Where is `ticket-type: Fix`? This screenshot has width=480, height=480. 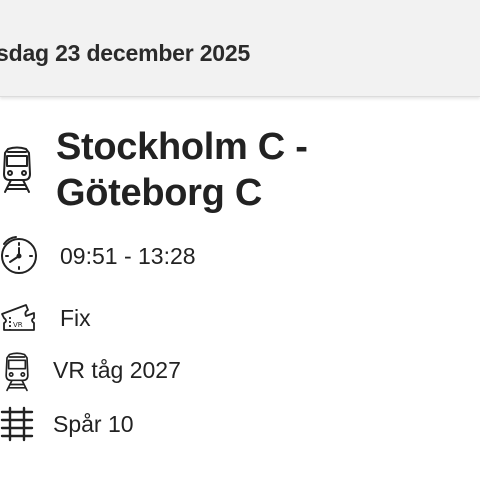 ticket-type: Fix is located at coordinates (75, 318).